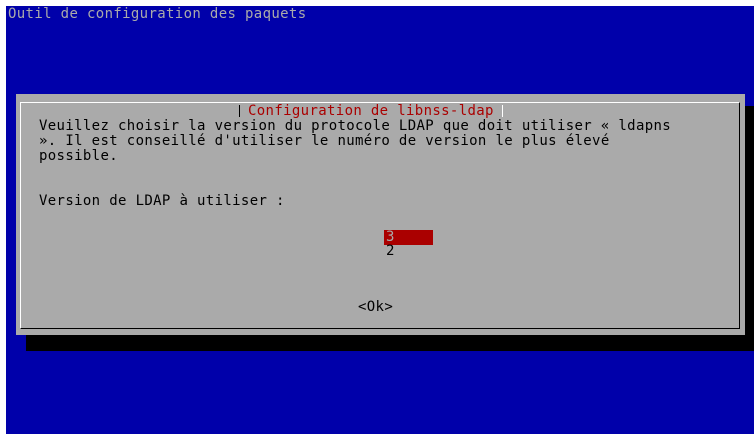  I want to click on dialog-shadow-right, so click(749, 228).